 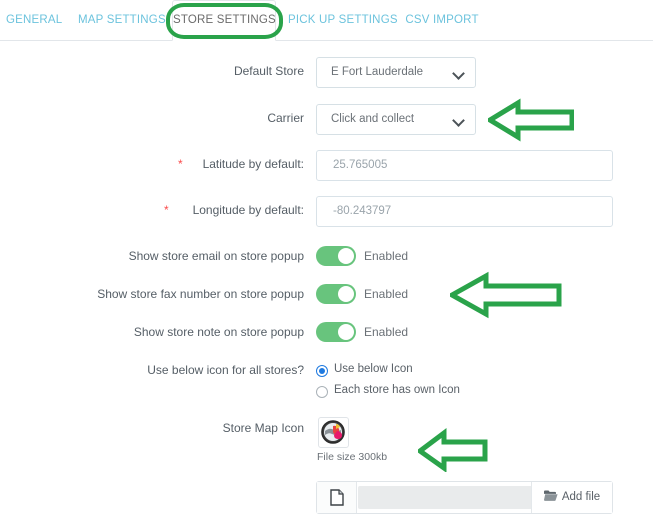 What do you see at coordinates (453, 450) in the screenshot?
I see `annotation-arrow-file-size` at bounding box center [453, 450].